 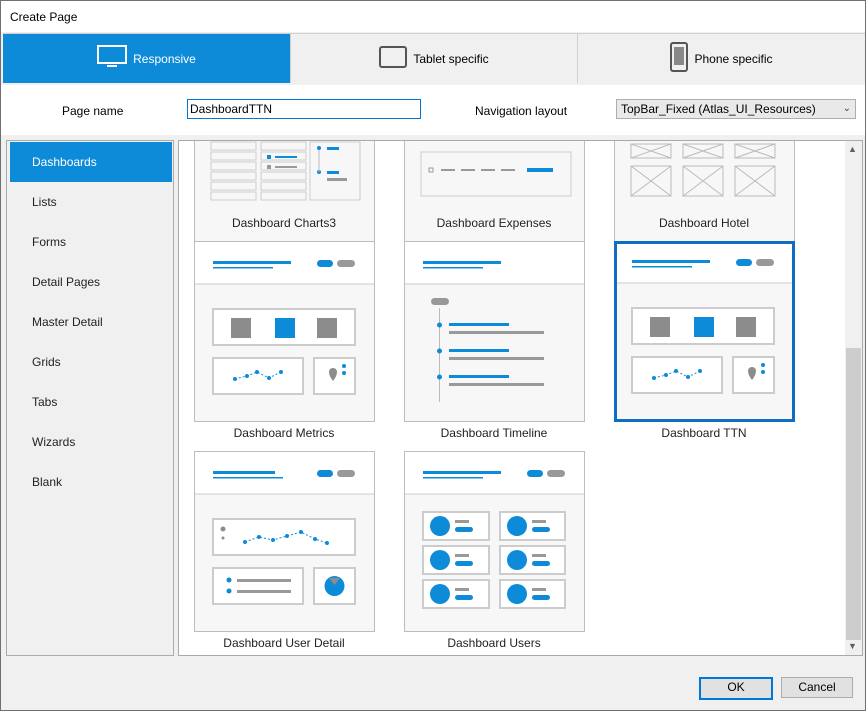 What do you see at coordinates (852, 149) in the screenshot?
I see `scroll-up-icon: ▲` at bounding box center [852, 149].